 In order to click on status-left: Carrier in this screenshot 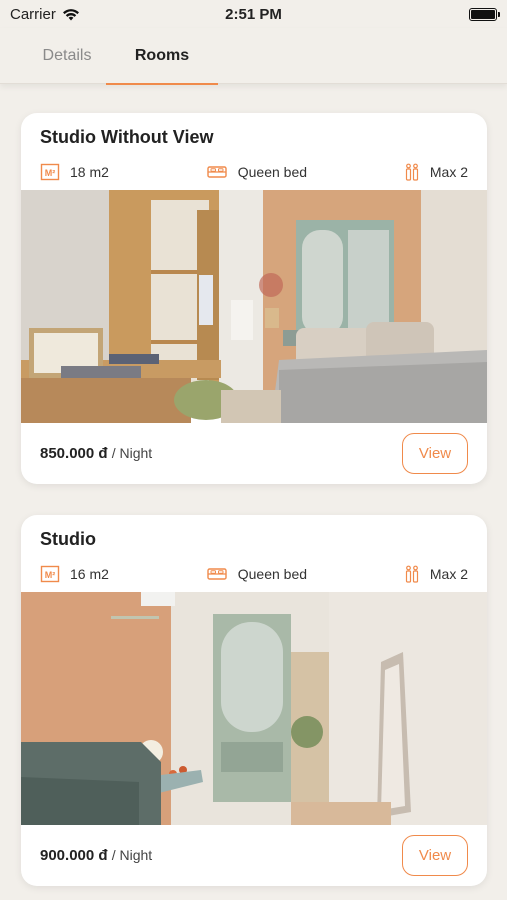, I will do `click(45, 14)`.